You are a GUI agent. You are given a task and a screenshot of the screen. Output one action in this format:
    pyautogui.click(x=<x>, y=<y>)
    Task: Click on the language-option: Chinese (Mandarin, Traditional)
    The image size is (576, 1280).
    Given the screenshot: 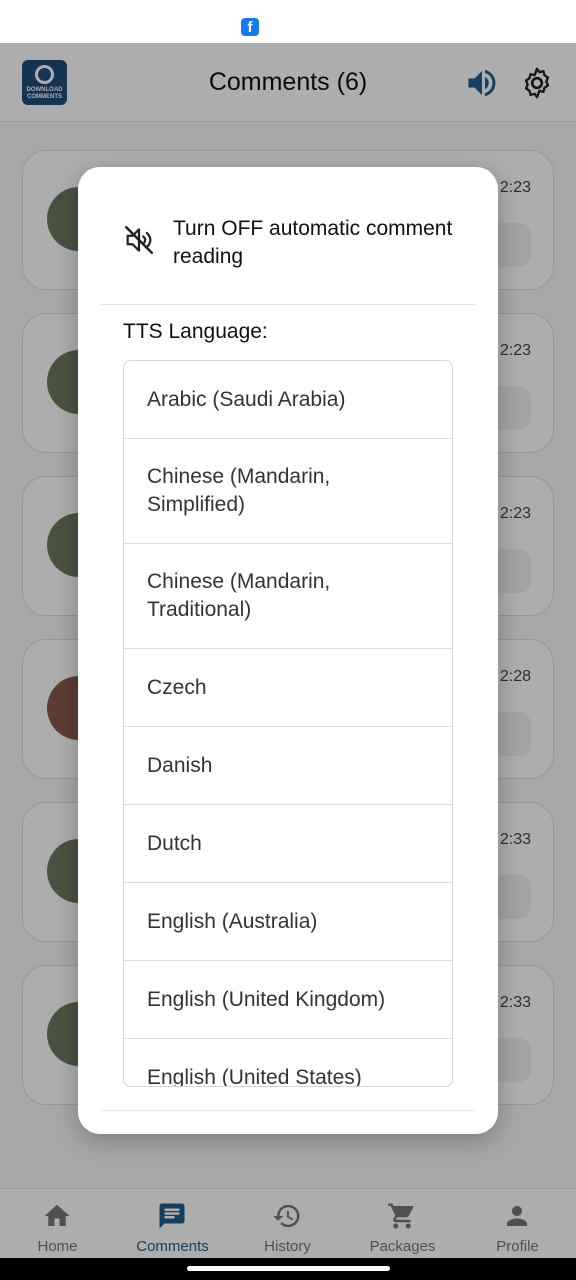 What is the action you would take?
    pyautogui.click(x=288, y=596)
    